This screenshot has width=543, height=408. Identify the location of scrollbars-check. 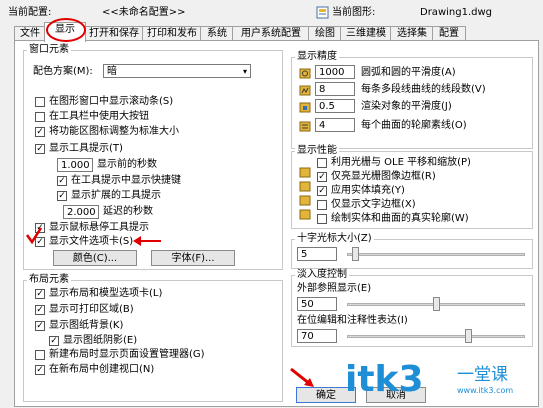
(40, 102).